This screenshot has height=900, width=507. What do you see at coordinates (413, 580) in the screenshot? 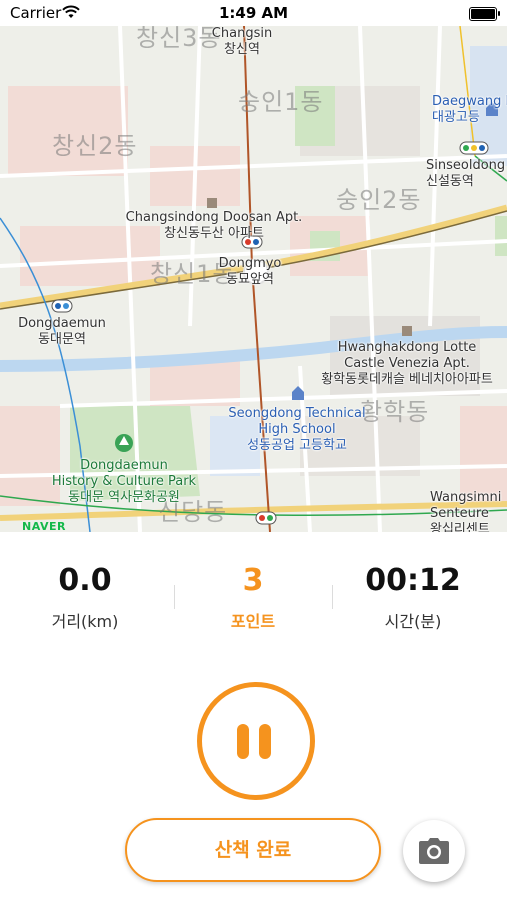
I see `time-value: 00:12` at bounding box center [413, 580].